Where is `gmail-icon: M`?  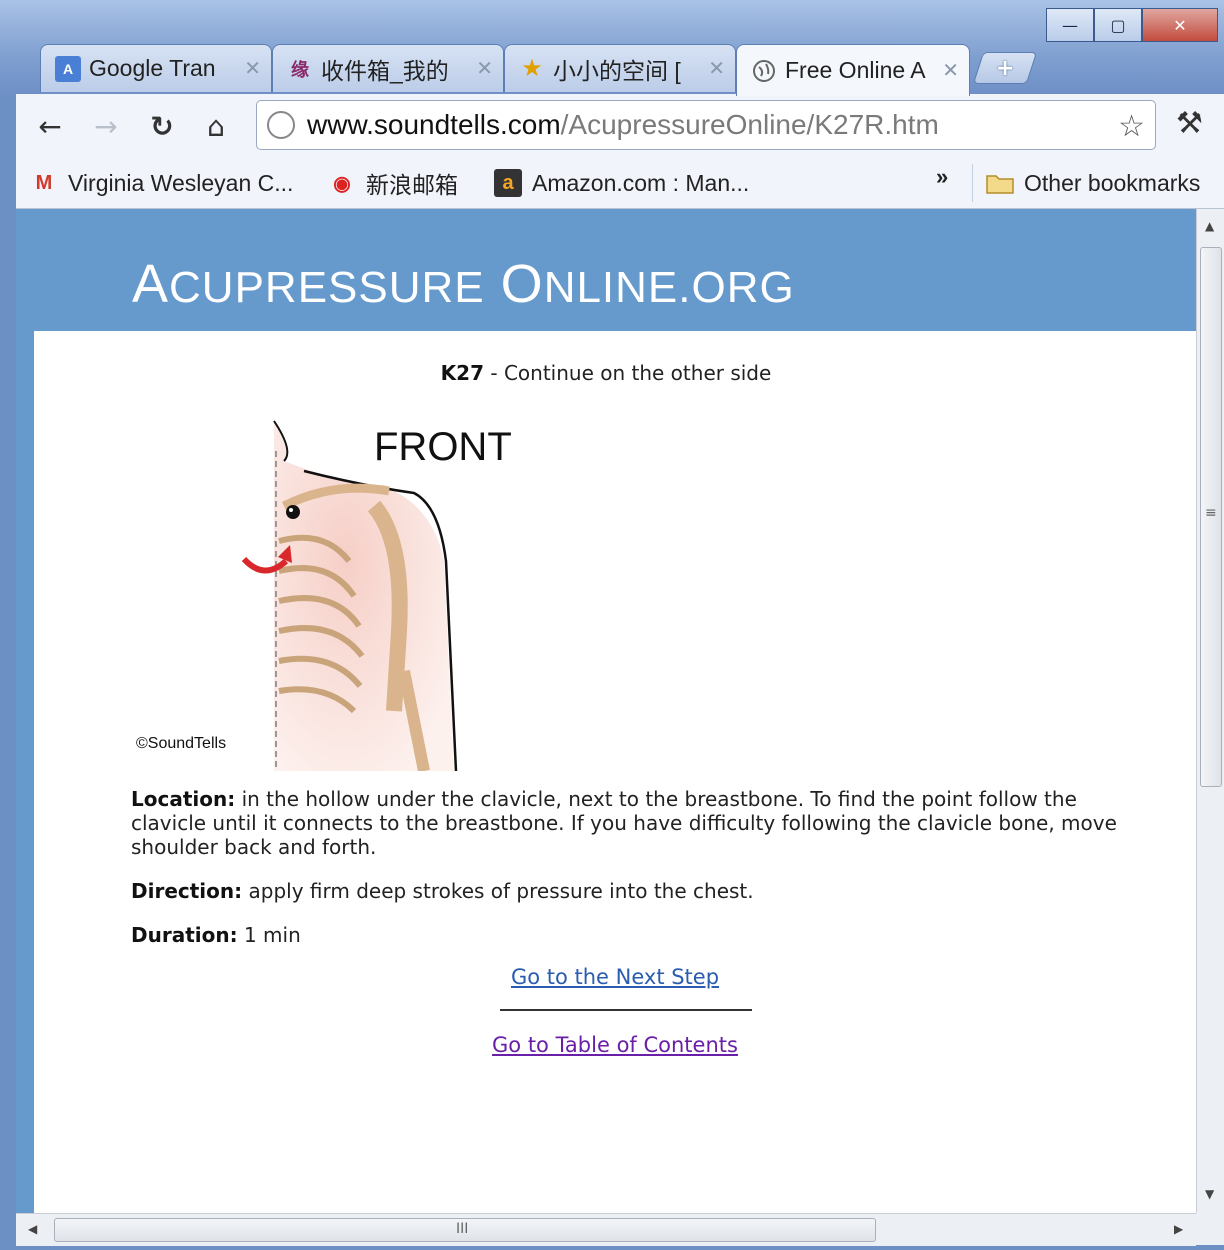 gmail-icon: M is located at coordinates (44, 182).